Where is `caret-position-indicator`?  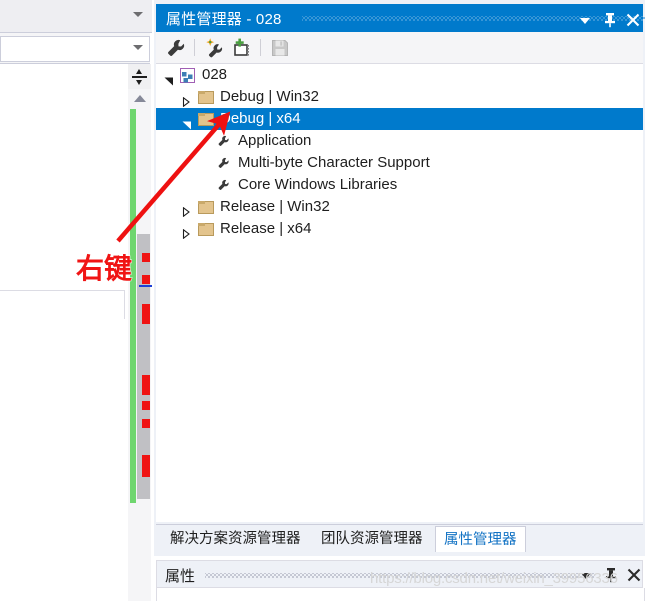
caret-position-indicator is located at coordinates (145, 286).